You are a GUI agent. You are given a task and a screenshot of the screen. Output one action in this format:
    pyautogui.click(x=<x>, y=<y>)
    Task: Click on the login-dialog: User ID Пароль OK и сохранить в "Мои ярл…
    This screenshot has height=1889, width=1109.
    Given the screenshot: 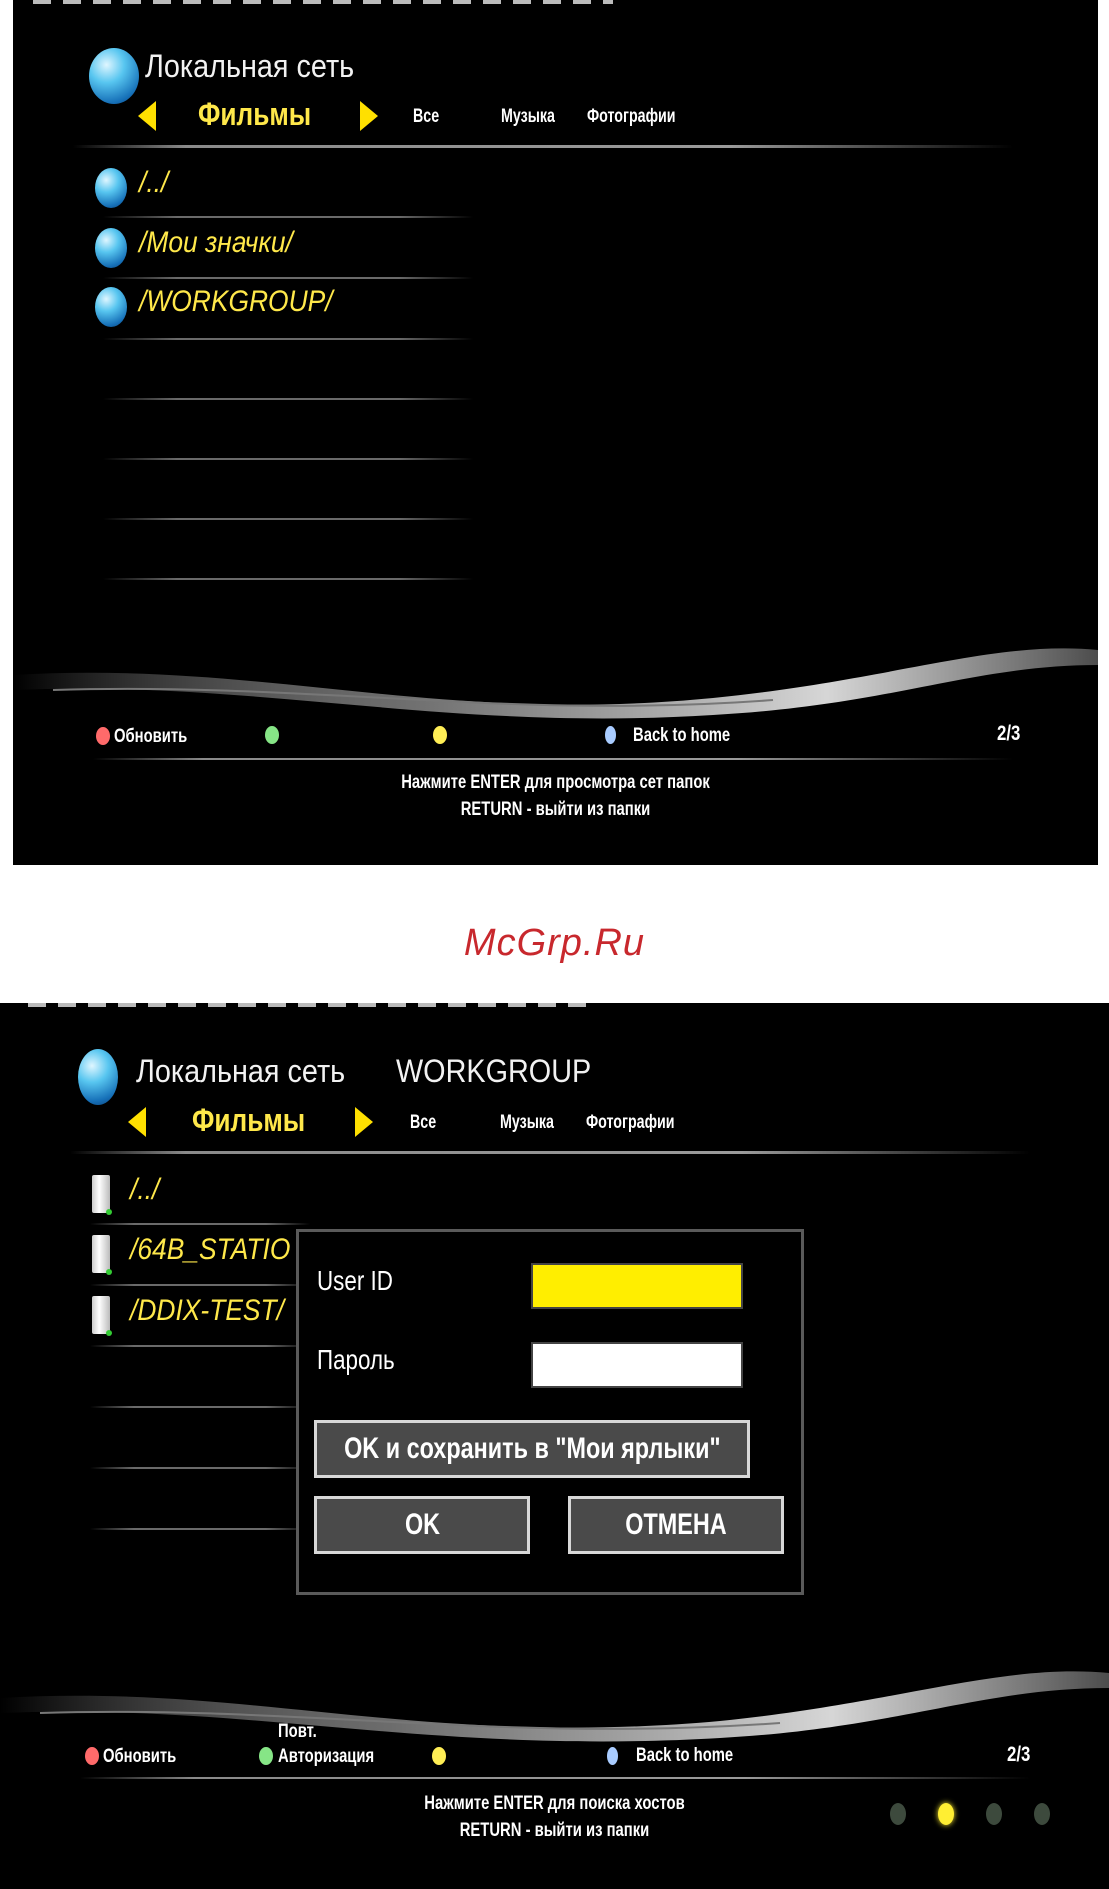 What is the action you would take?
    pyautogui.click(x=550, y=1412)
    